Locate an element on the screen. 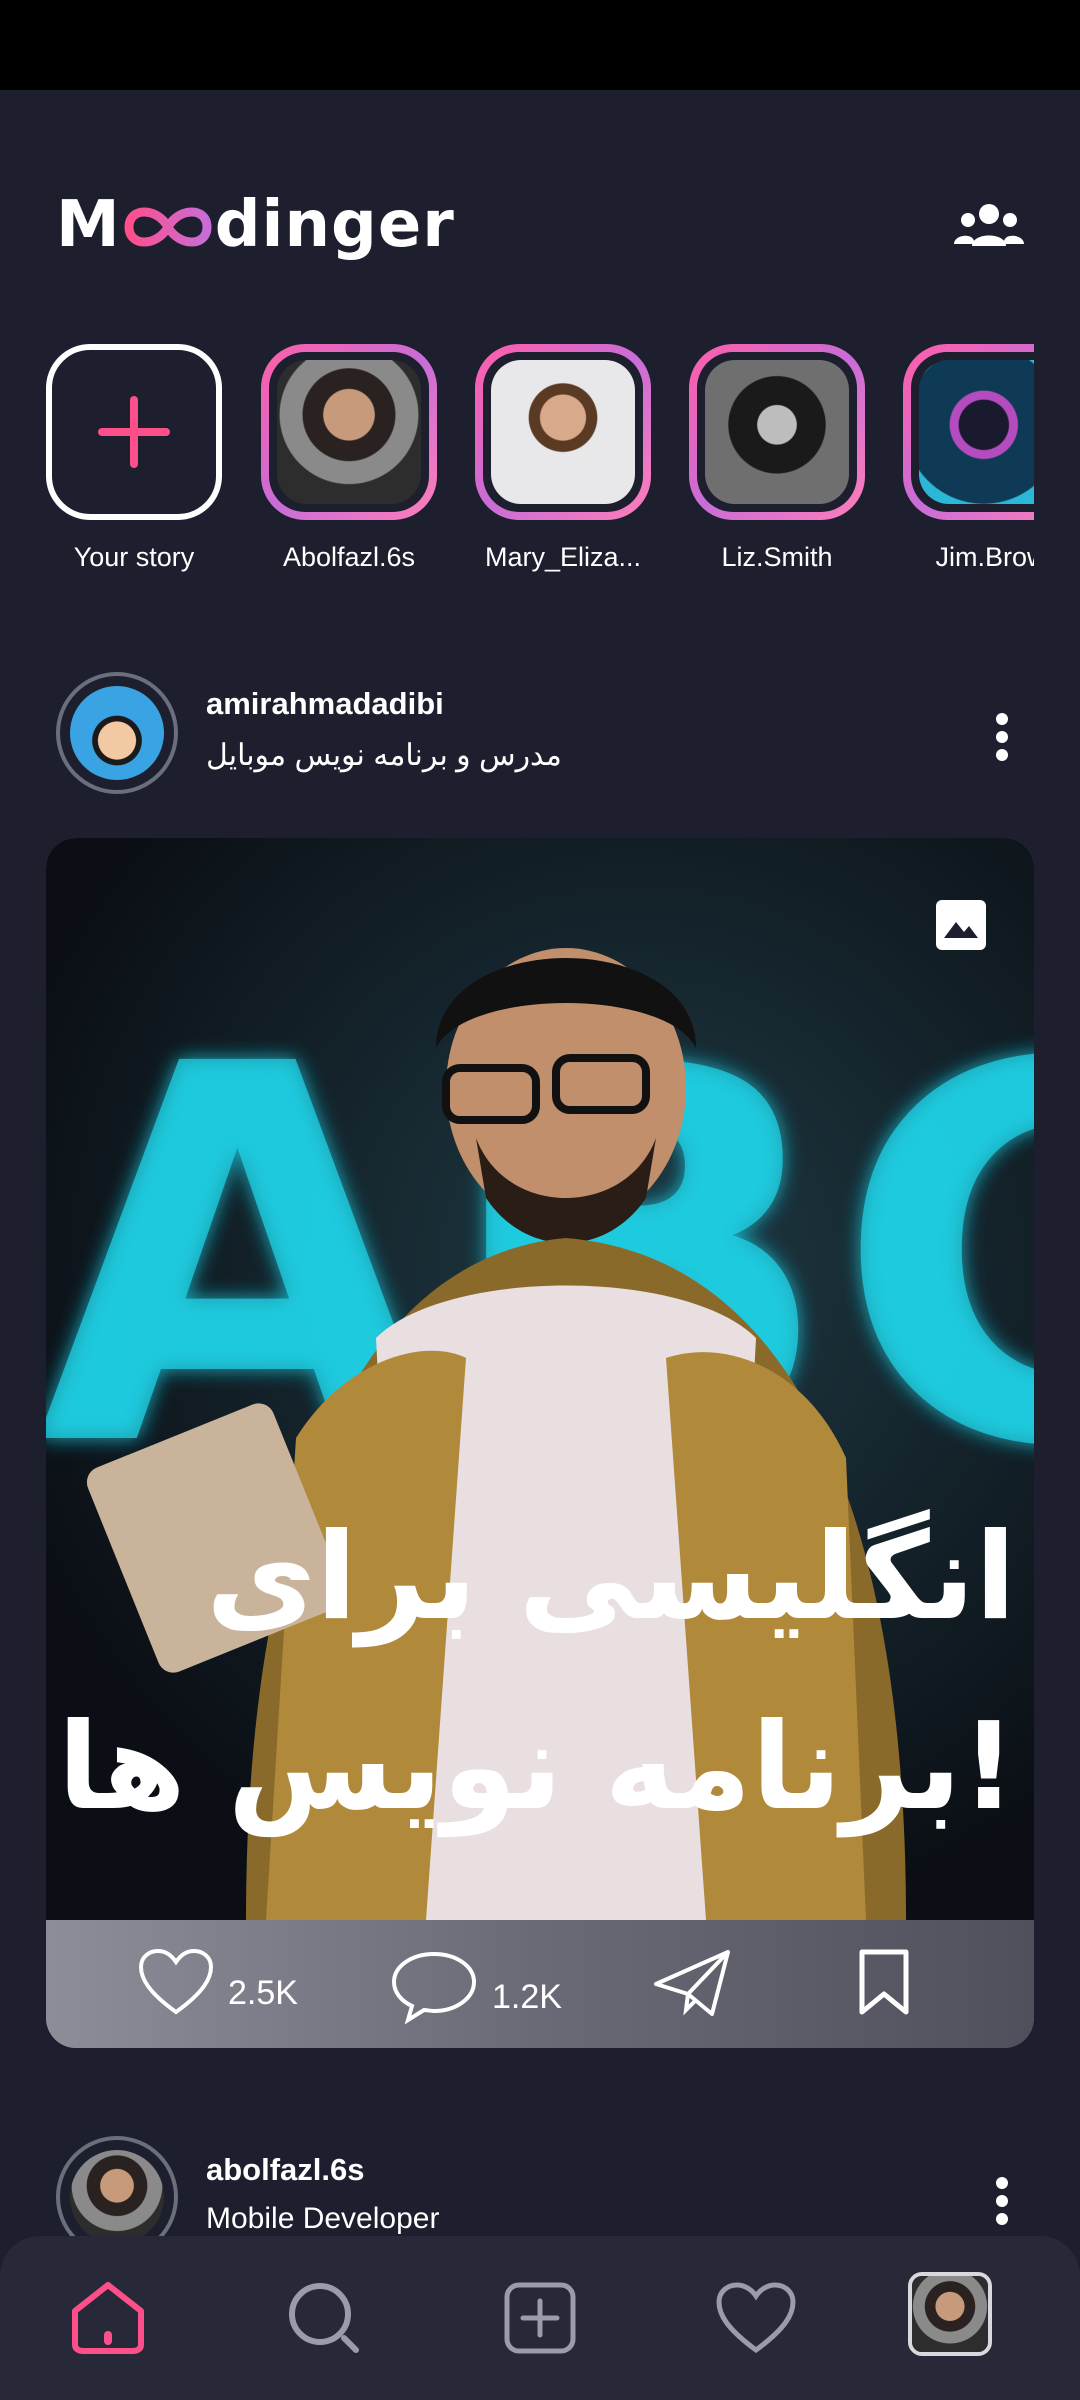 The height and width of the screenshot is (2400, 1080). image-type-icon is located at coordinates (961, 925).